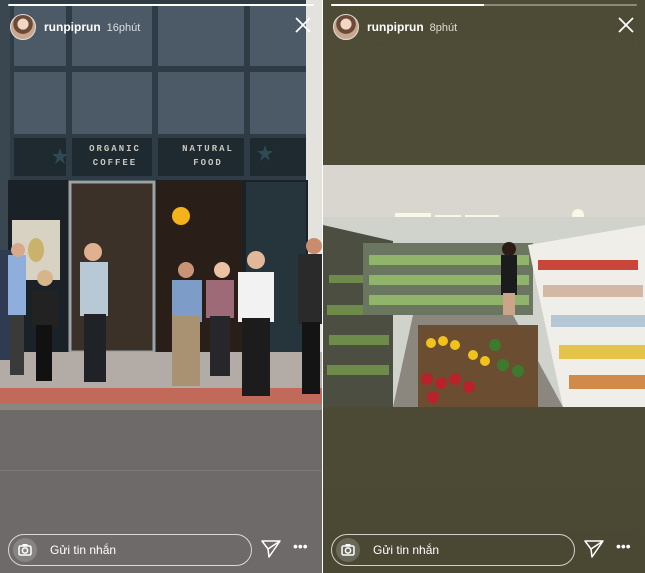  I want to click on story-username: runpiprun 16phút, so click(92, 27).